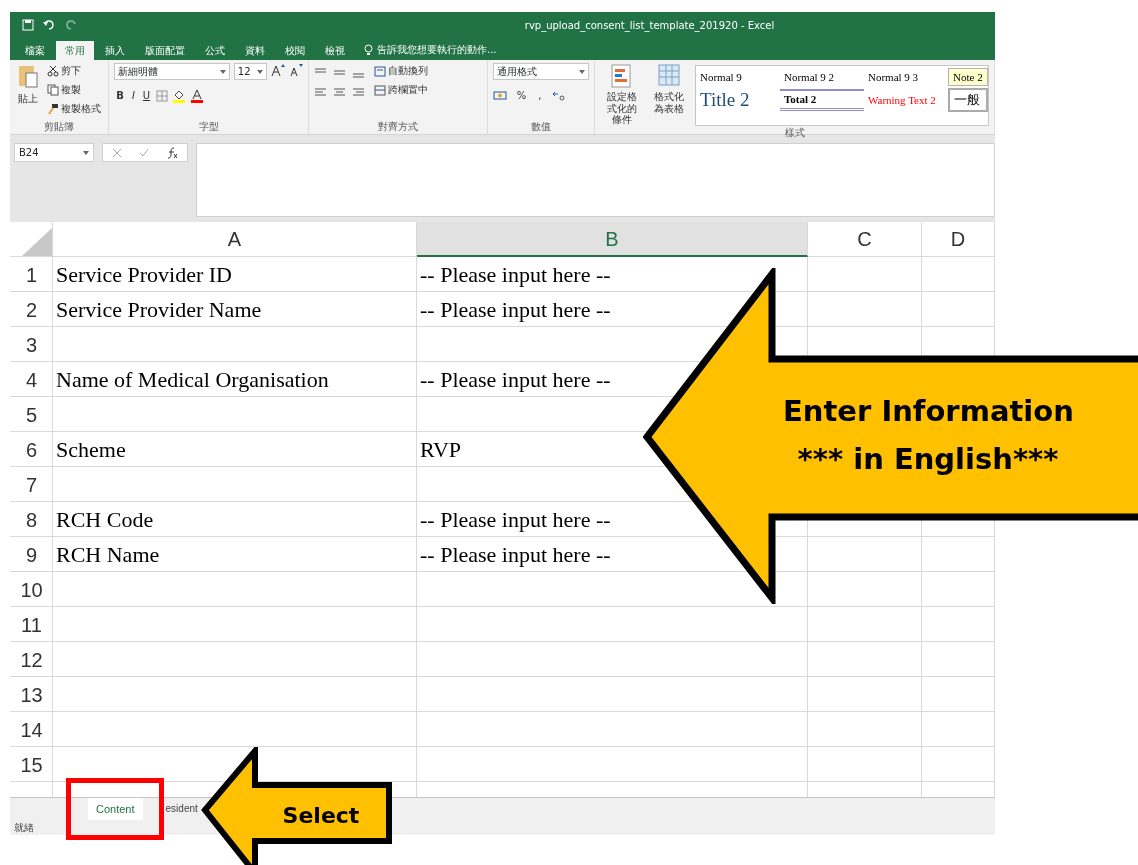 Image resolution: width=1138 pixels, height=865 pixels. I want to click on number-format-button: ,, so click(540, 95).